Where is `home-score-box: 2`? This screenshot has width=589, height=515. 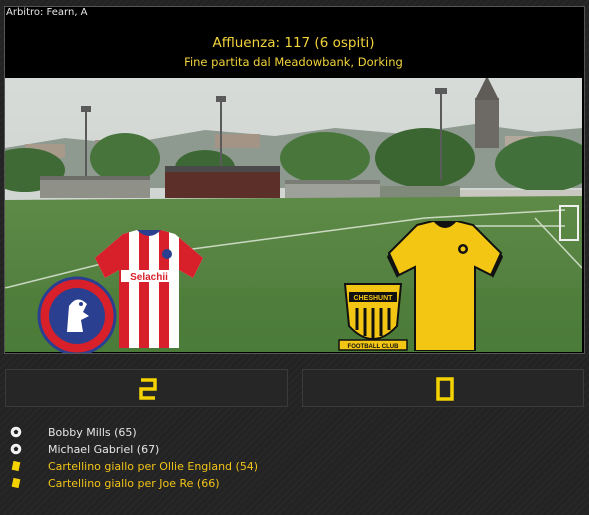 home-score-box: 2 is located at coordinates (146, 388).